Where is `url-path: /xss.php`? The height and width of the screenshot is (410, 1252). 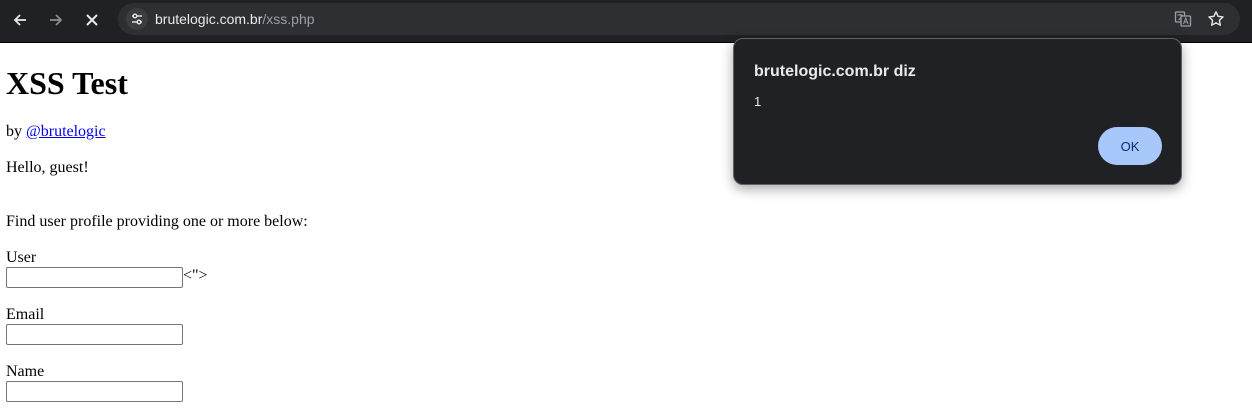 url-path: /xss.php is located at coordinates (288, 19).